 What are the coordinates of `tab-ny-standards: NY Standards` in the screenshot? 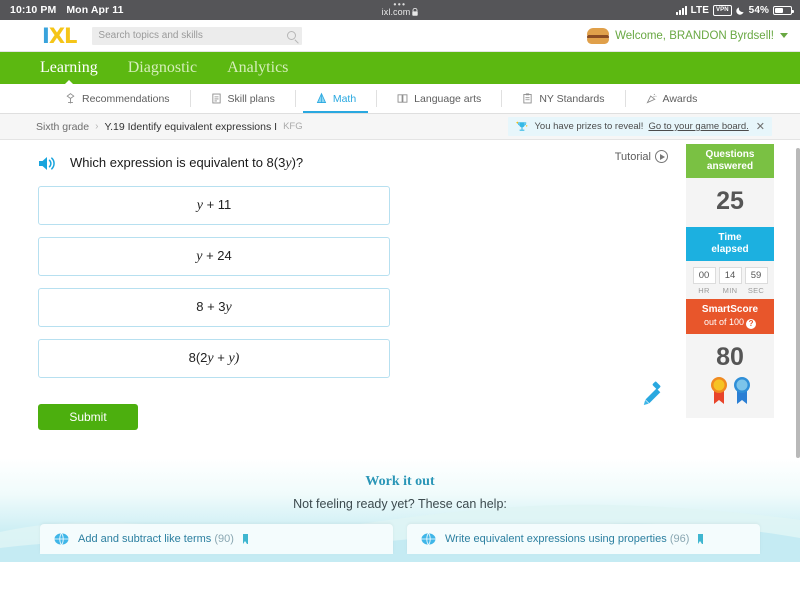 It's located at (562, 98).